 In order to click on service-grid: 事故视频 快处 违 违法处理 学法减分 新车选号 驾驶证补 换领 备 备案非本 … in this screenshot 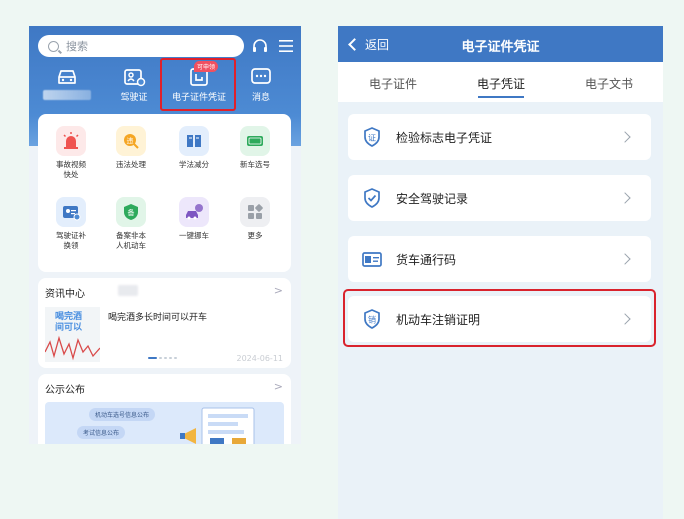, I will do `click(164, 193)`.